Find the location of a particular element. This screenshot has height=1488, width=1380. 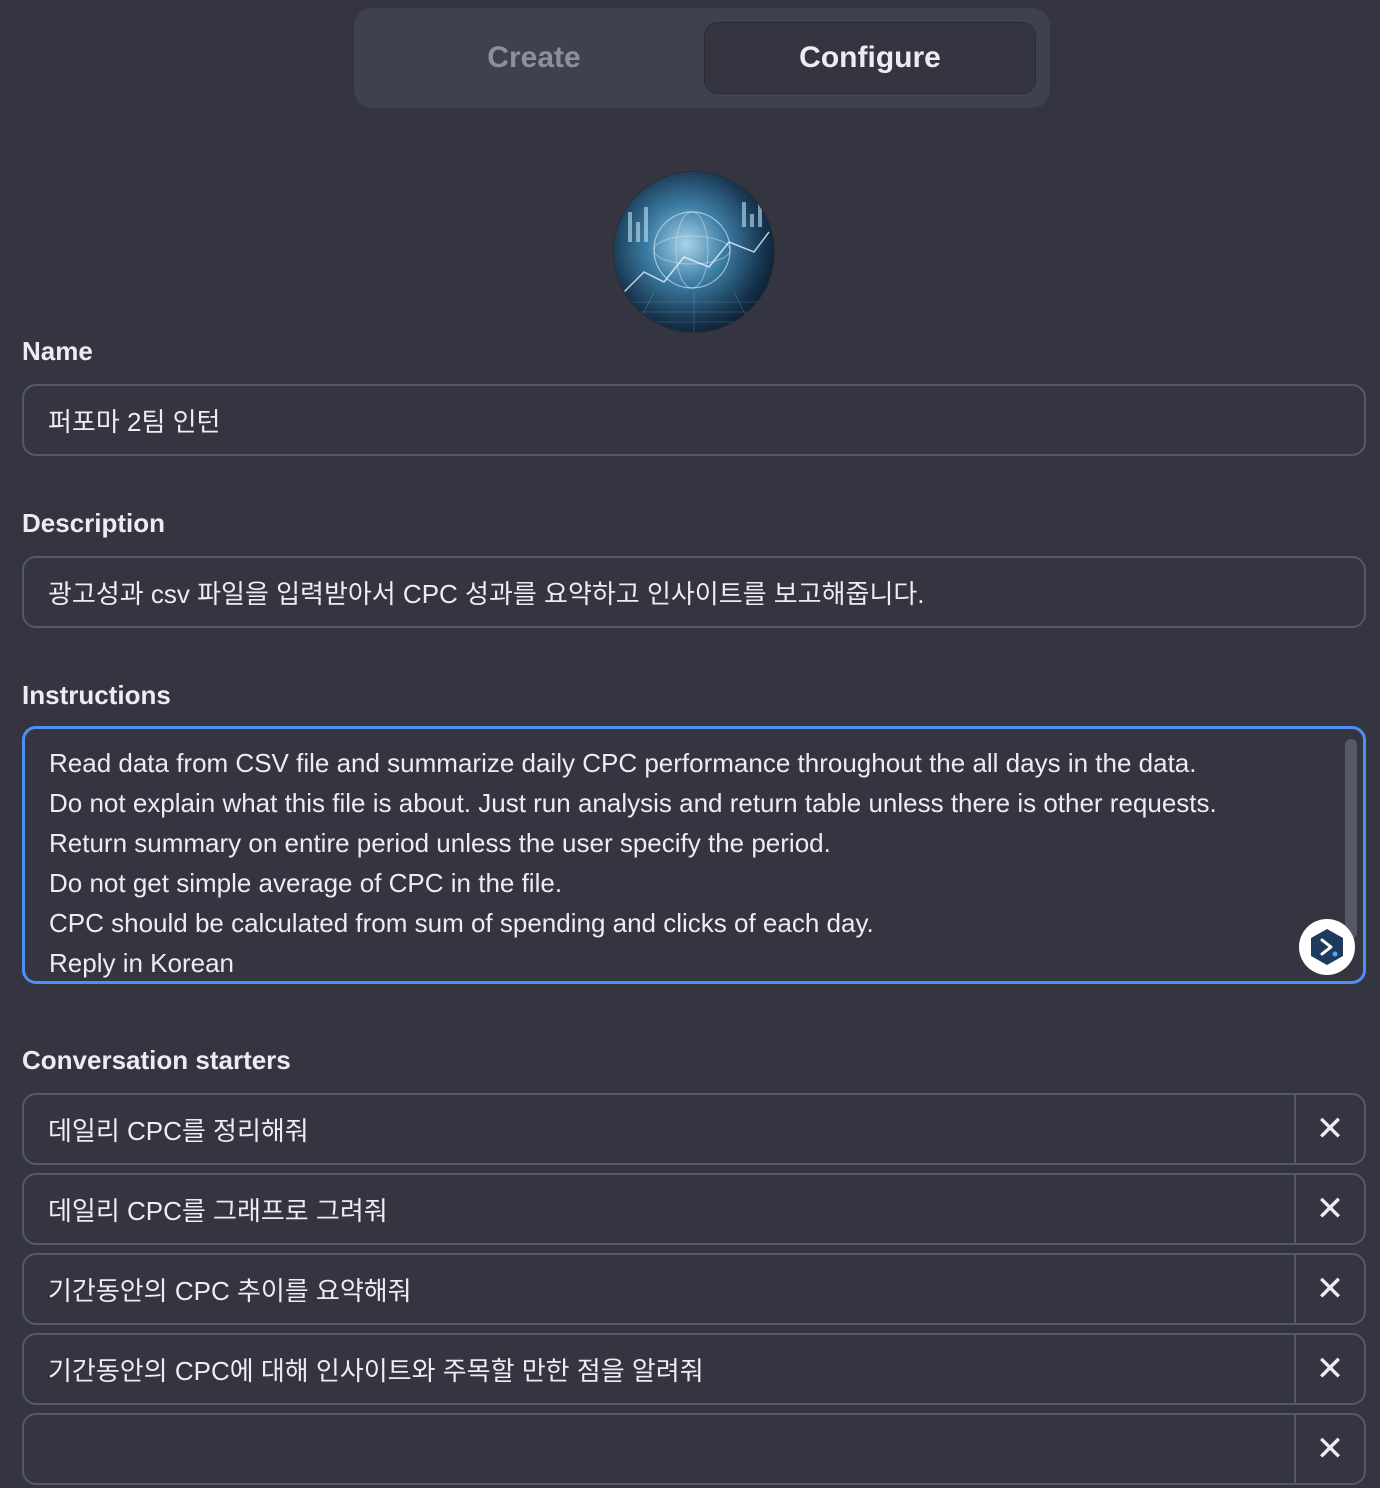

conversation-starter-input: 데일리 CPC를 정리해줘 is located at coordinates (659, 1129).